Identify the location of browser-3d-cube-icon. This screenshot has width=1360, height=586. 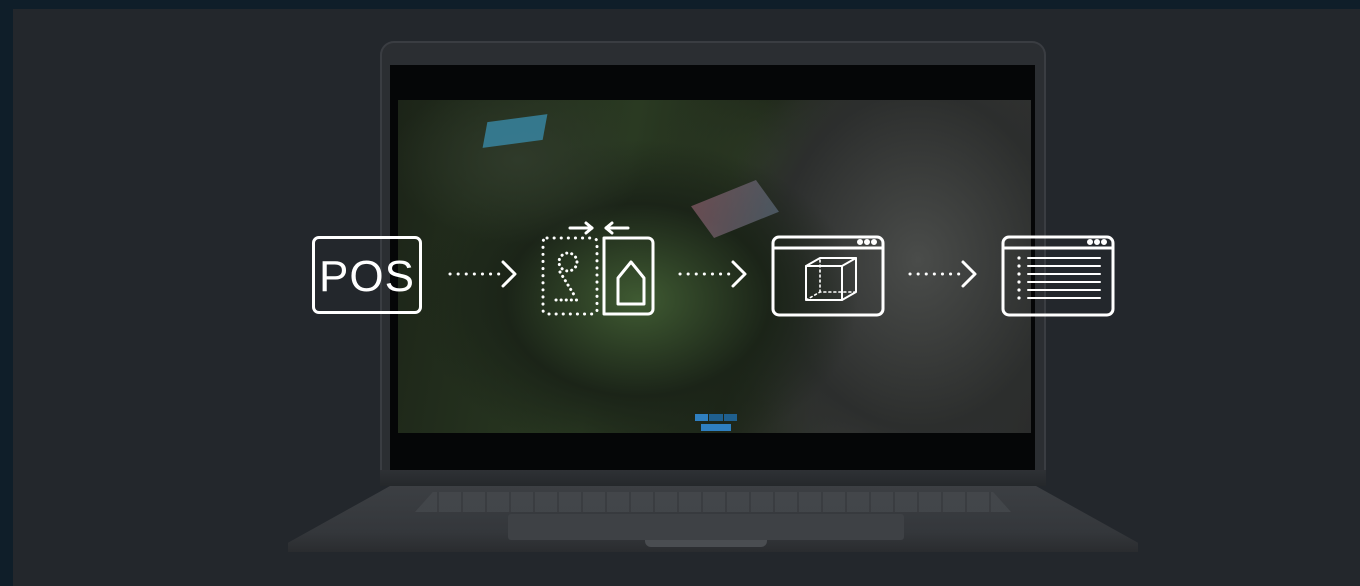
(828, 276).